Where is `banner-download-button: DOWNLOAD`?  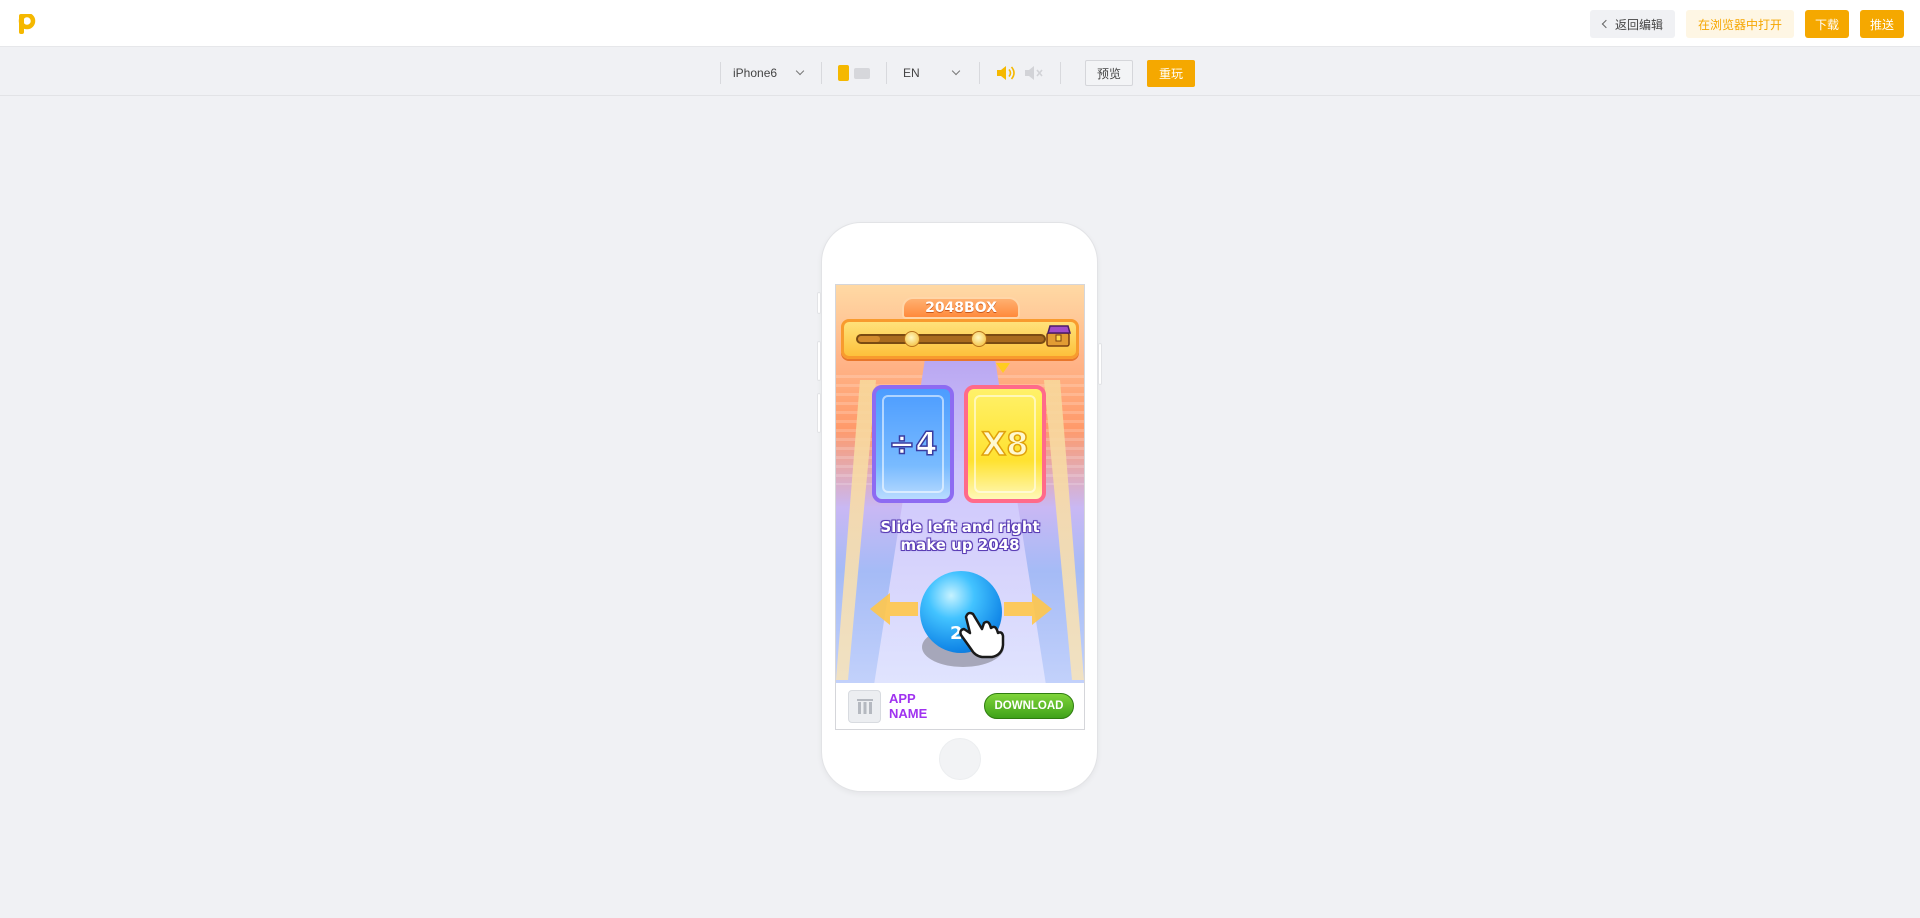
banner-download-button: DOWNLOAD is located at coordinates (1029, 706).